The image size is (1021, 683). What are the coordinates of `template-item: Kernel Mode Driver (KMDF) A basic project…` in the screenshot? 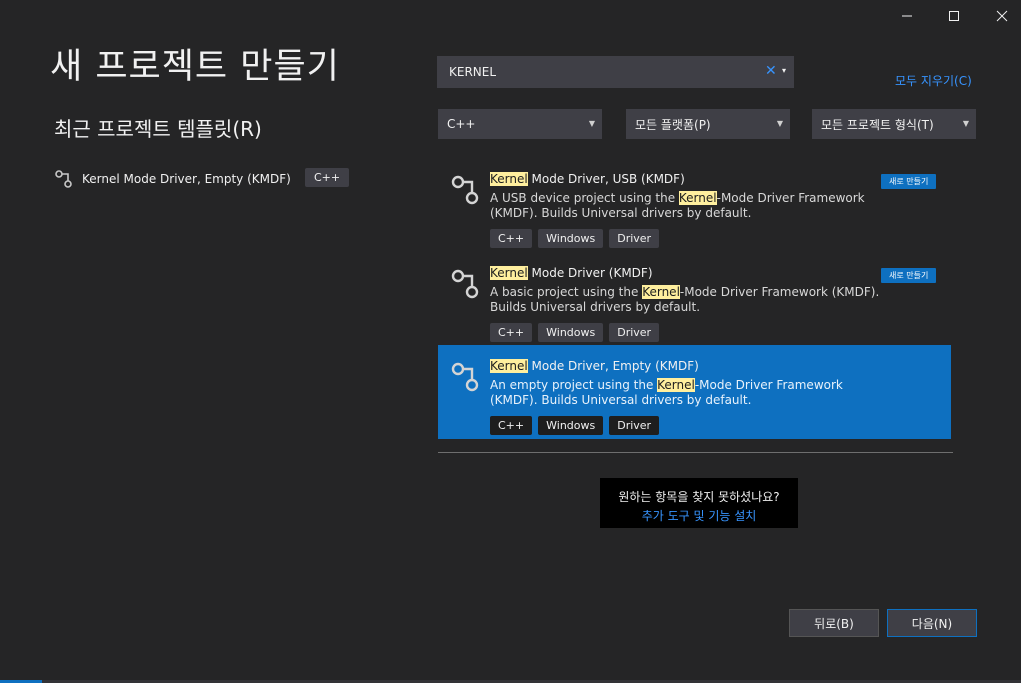 It's located at (694, 299).